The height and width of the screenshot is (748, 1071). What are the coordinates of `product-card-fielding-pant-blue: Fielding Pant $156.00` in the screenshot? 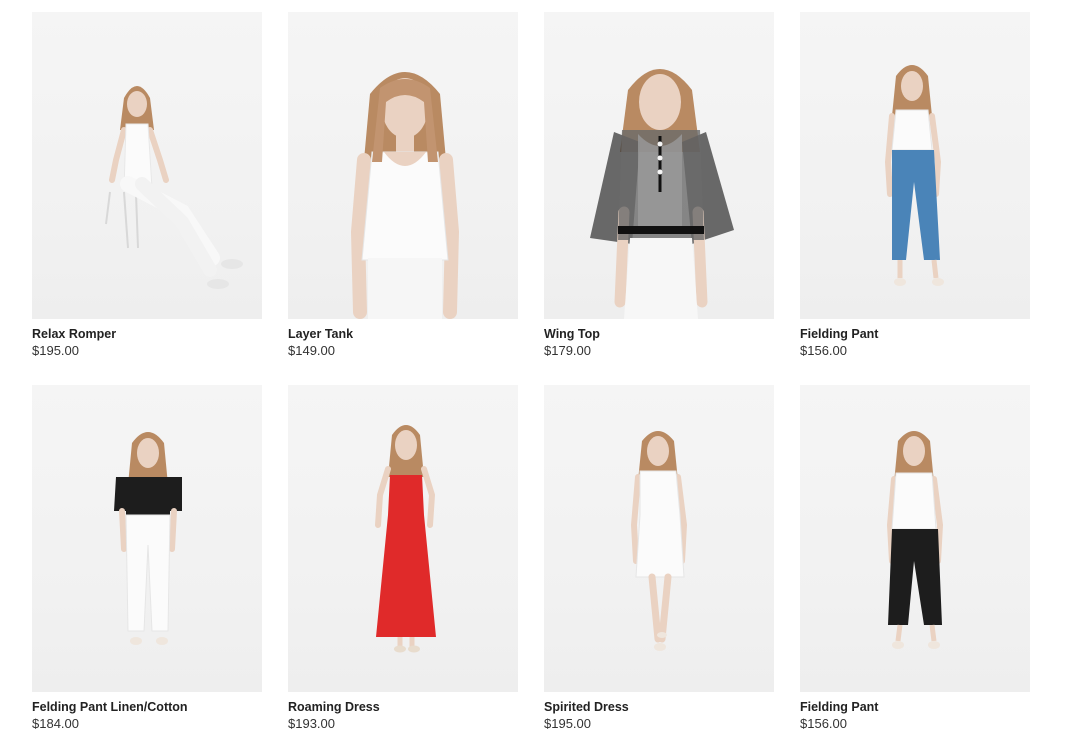 It's located at (915, 186).